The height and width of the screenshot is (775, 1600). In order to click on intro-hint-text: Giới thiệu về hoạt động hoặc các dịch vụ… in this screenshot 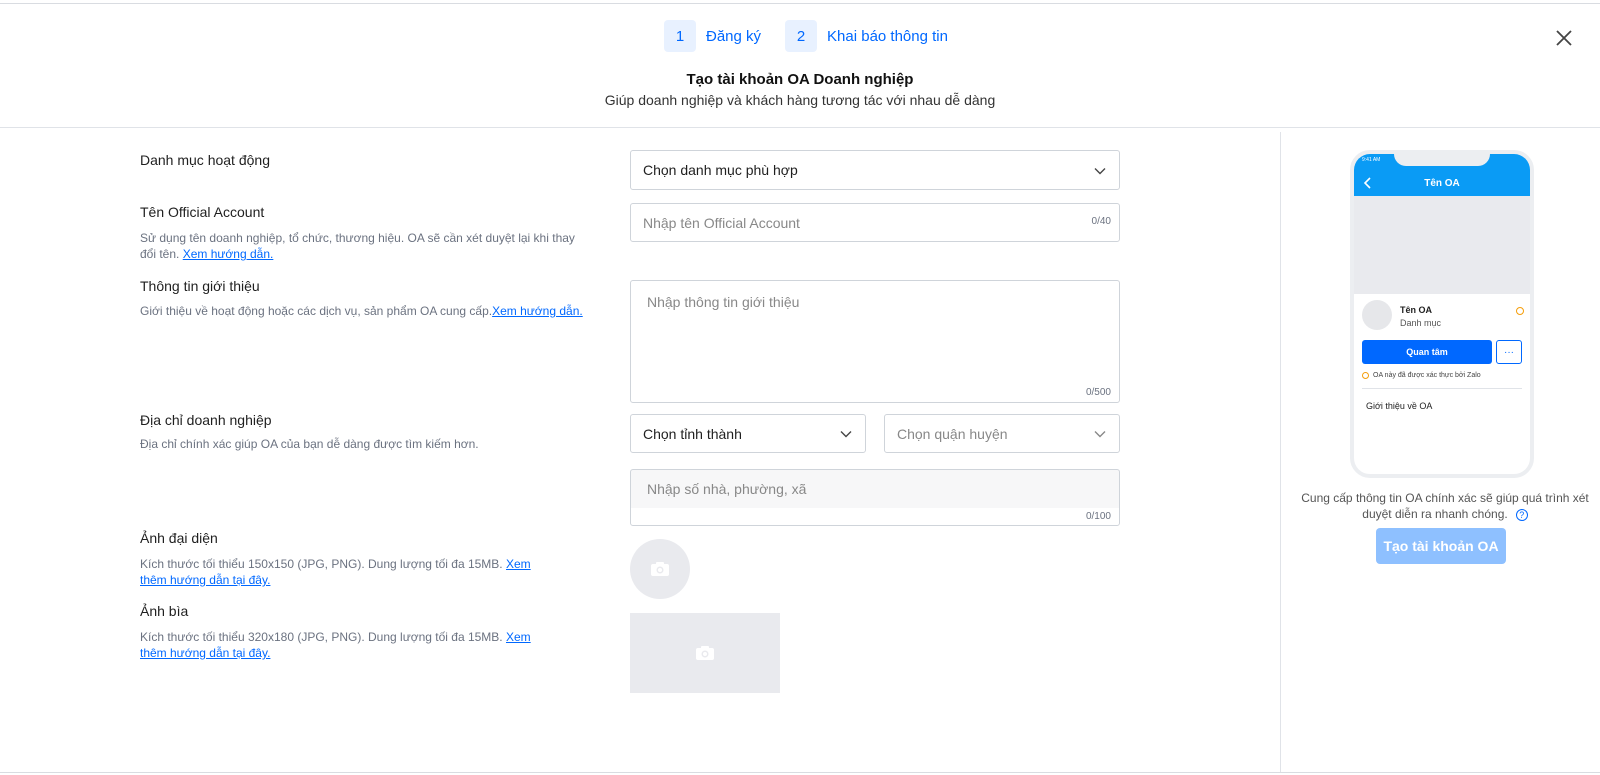, I will do `click(316, 311)`.